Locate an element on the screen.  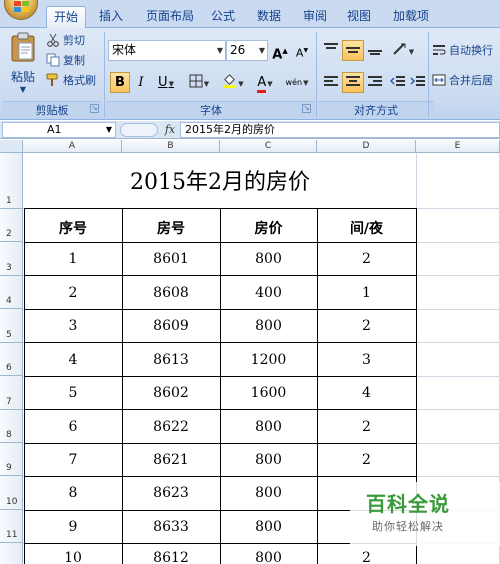
clipboard-launcher-icon: ↘ is located at coordinates (94, 108).